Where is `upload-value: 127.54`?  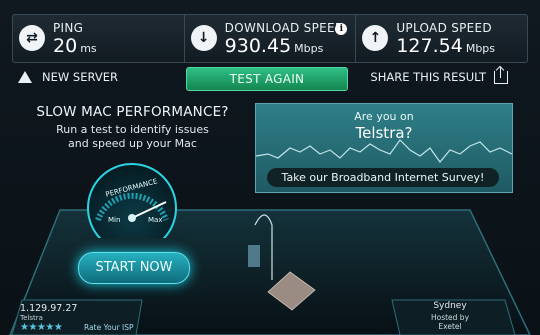
upload-value: 127.54 is located at coordinates (429, 46).